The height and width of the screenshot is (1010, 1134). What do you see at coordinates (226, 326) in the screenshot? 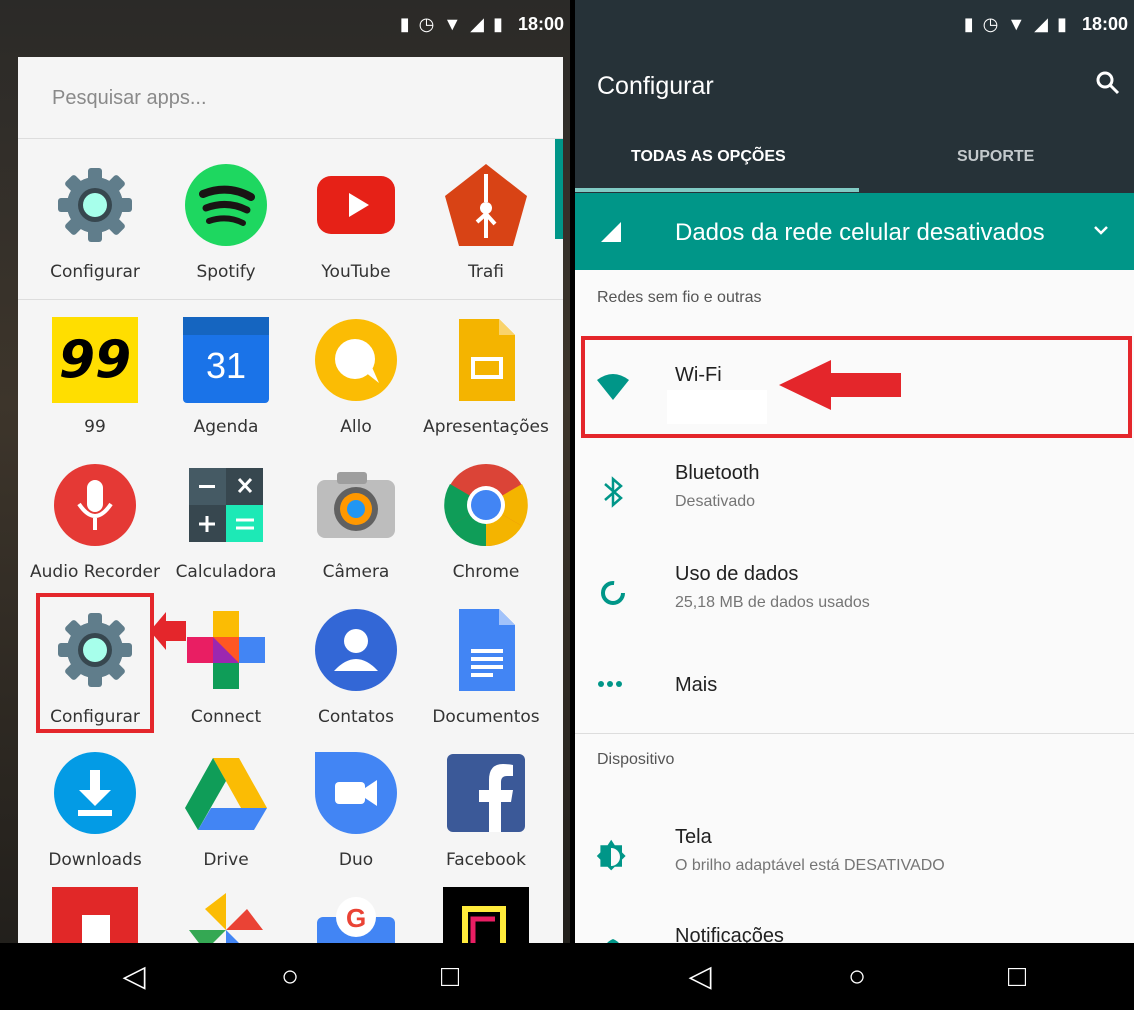
I see `calendar-header` at bounding box center [226, 326].